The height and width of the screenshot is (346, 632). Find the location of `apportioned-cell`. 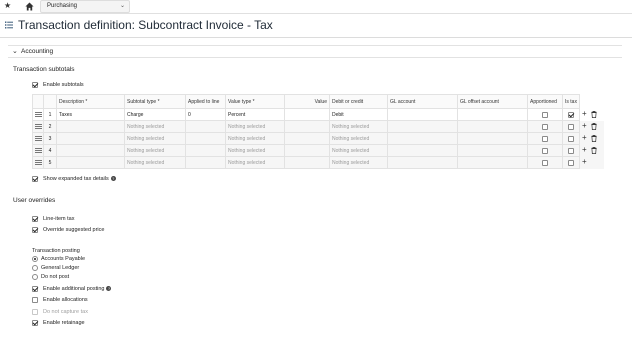

apportioned-cell is located at coordinates (545, 138).